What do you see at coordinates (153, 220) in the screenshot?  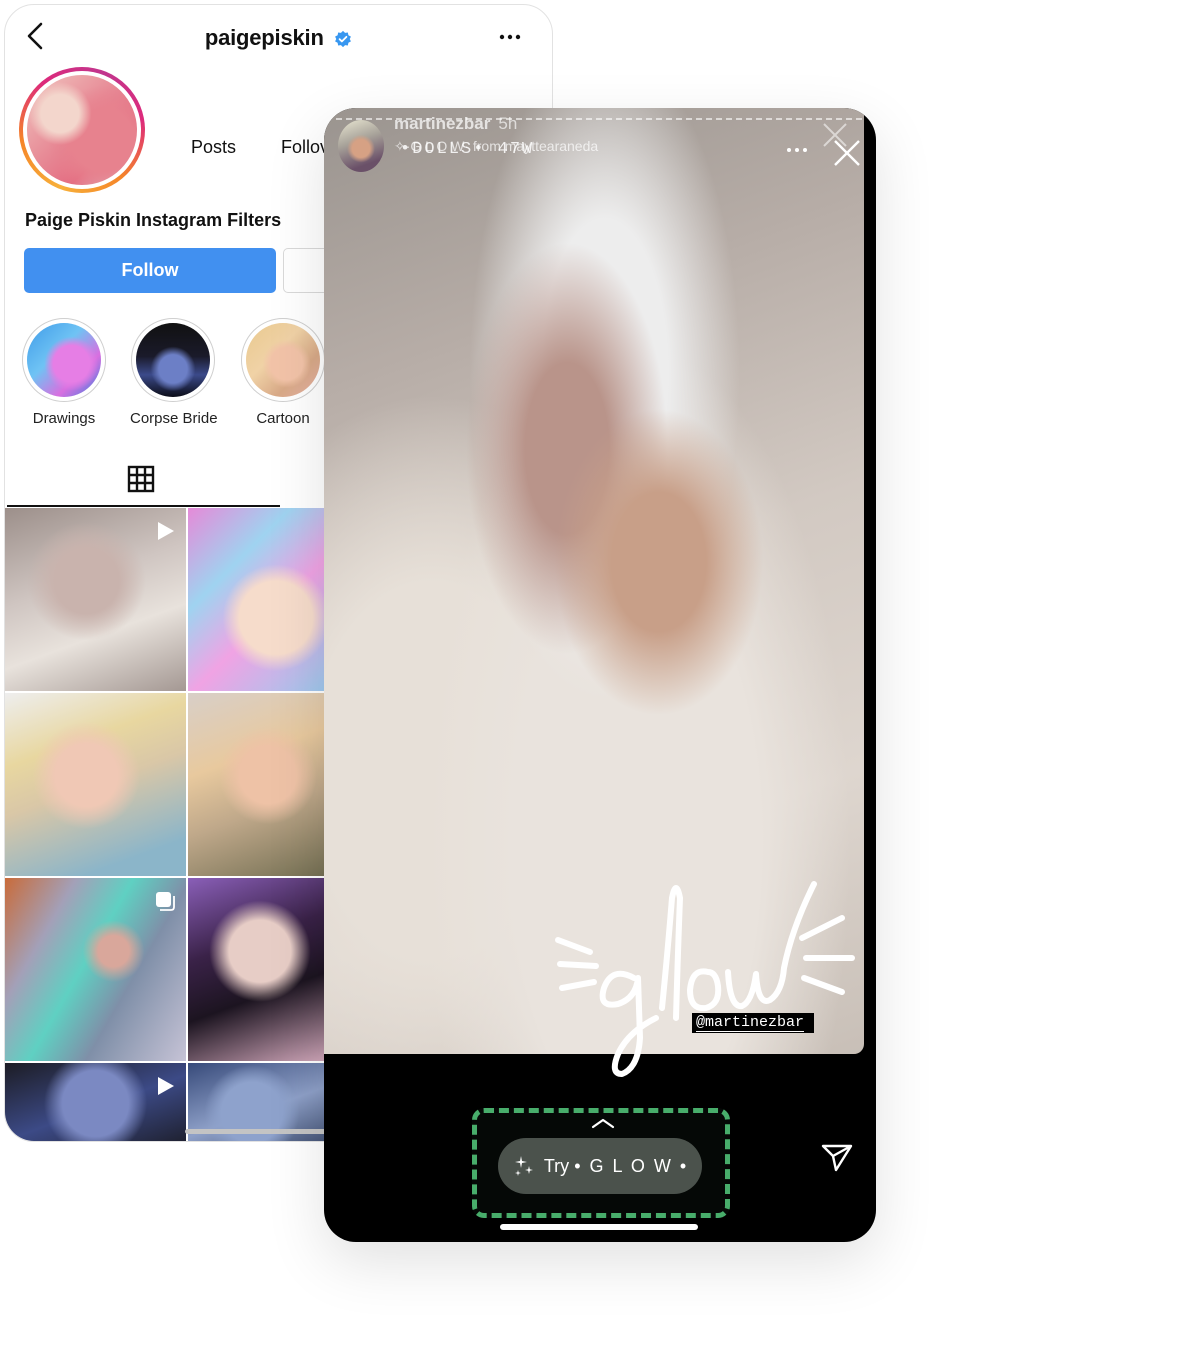 I see `bio-name: Paige Piskin Instagram Filters` at bounding box center [153, 220].